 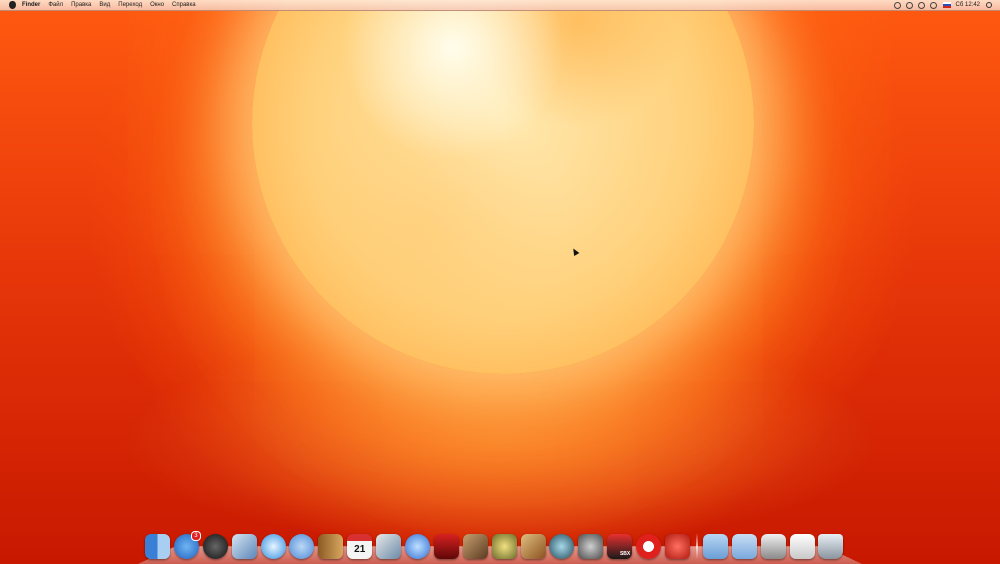 I want to click on wifi-icon, so click(x=921, y=5).